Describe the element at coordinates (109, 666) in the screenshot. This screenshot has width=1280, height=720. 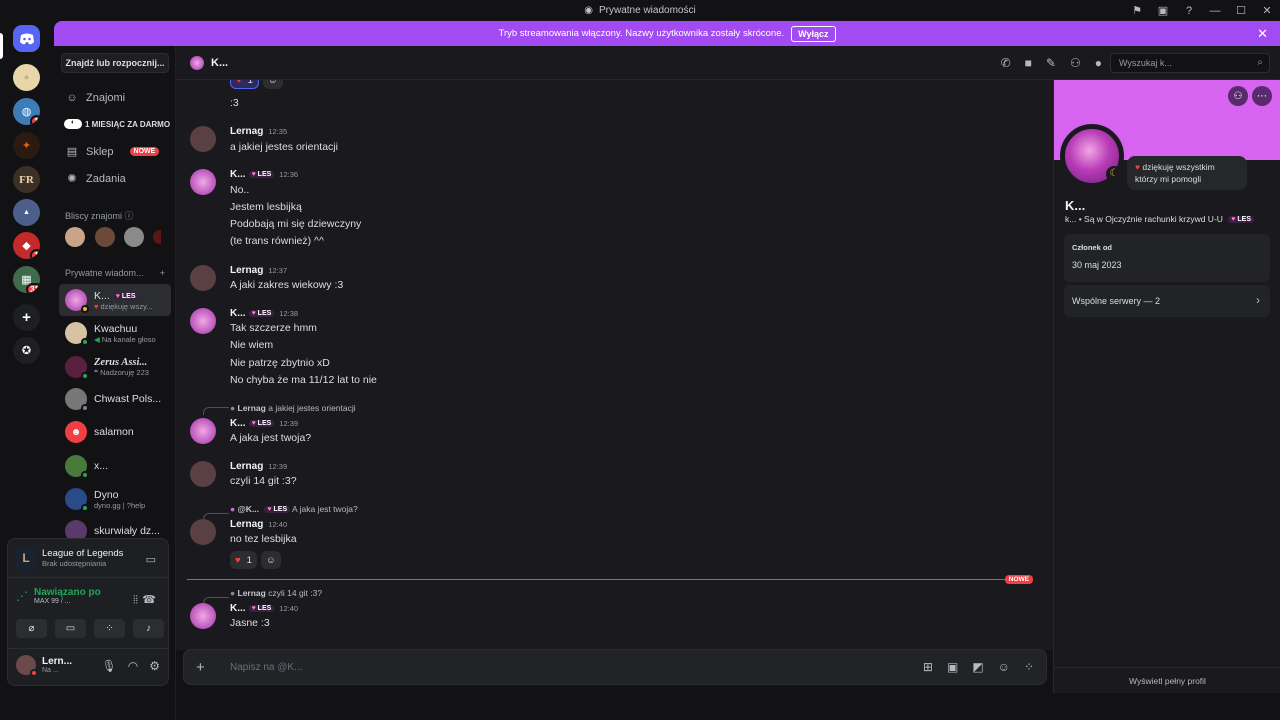
I see `microphone-icon: 🎙︎` at that location.